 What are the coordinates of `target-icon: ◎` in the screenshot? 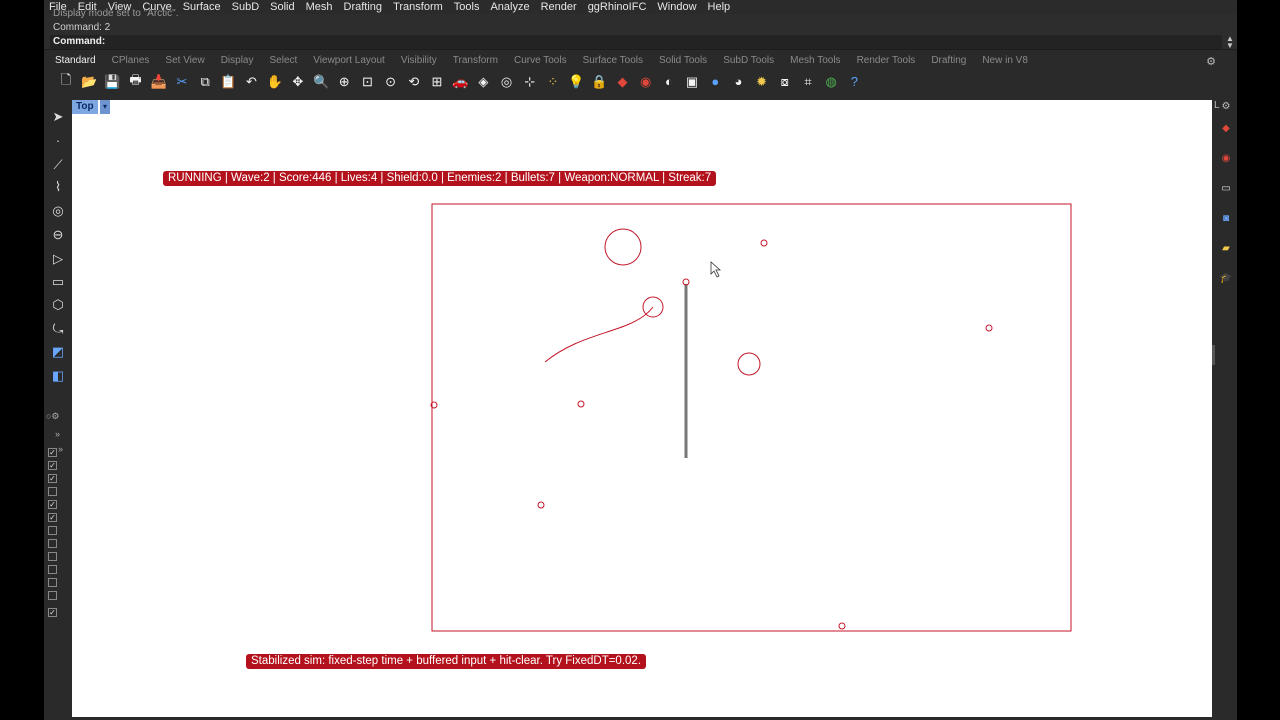 It's located at (507, 82).